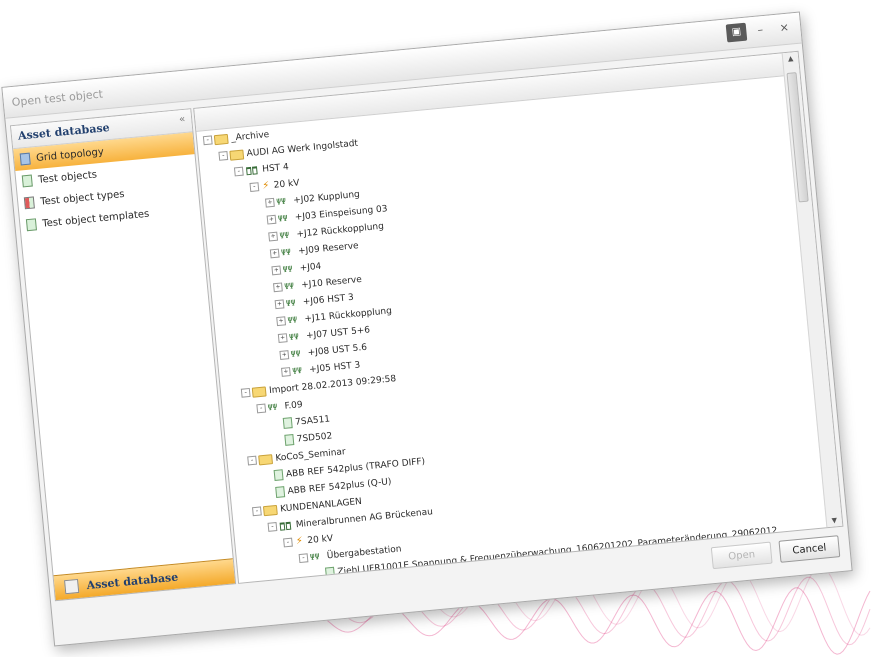  What do you see at coordinates (834, 520) in the screenshot?
I see `scroll-down-icon: ▼` at bounding box center [834, 520].